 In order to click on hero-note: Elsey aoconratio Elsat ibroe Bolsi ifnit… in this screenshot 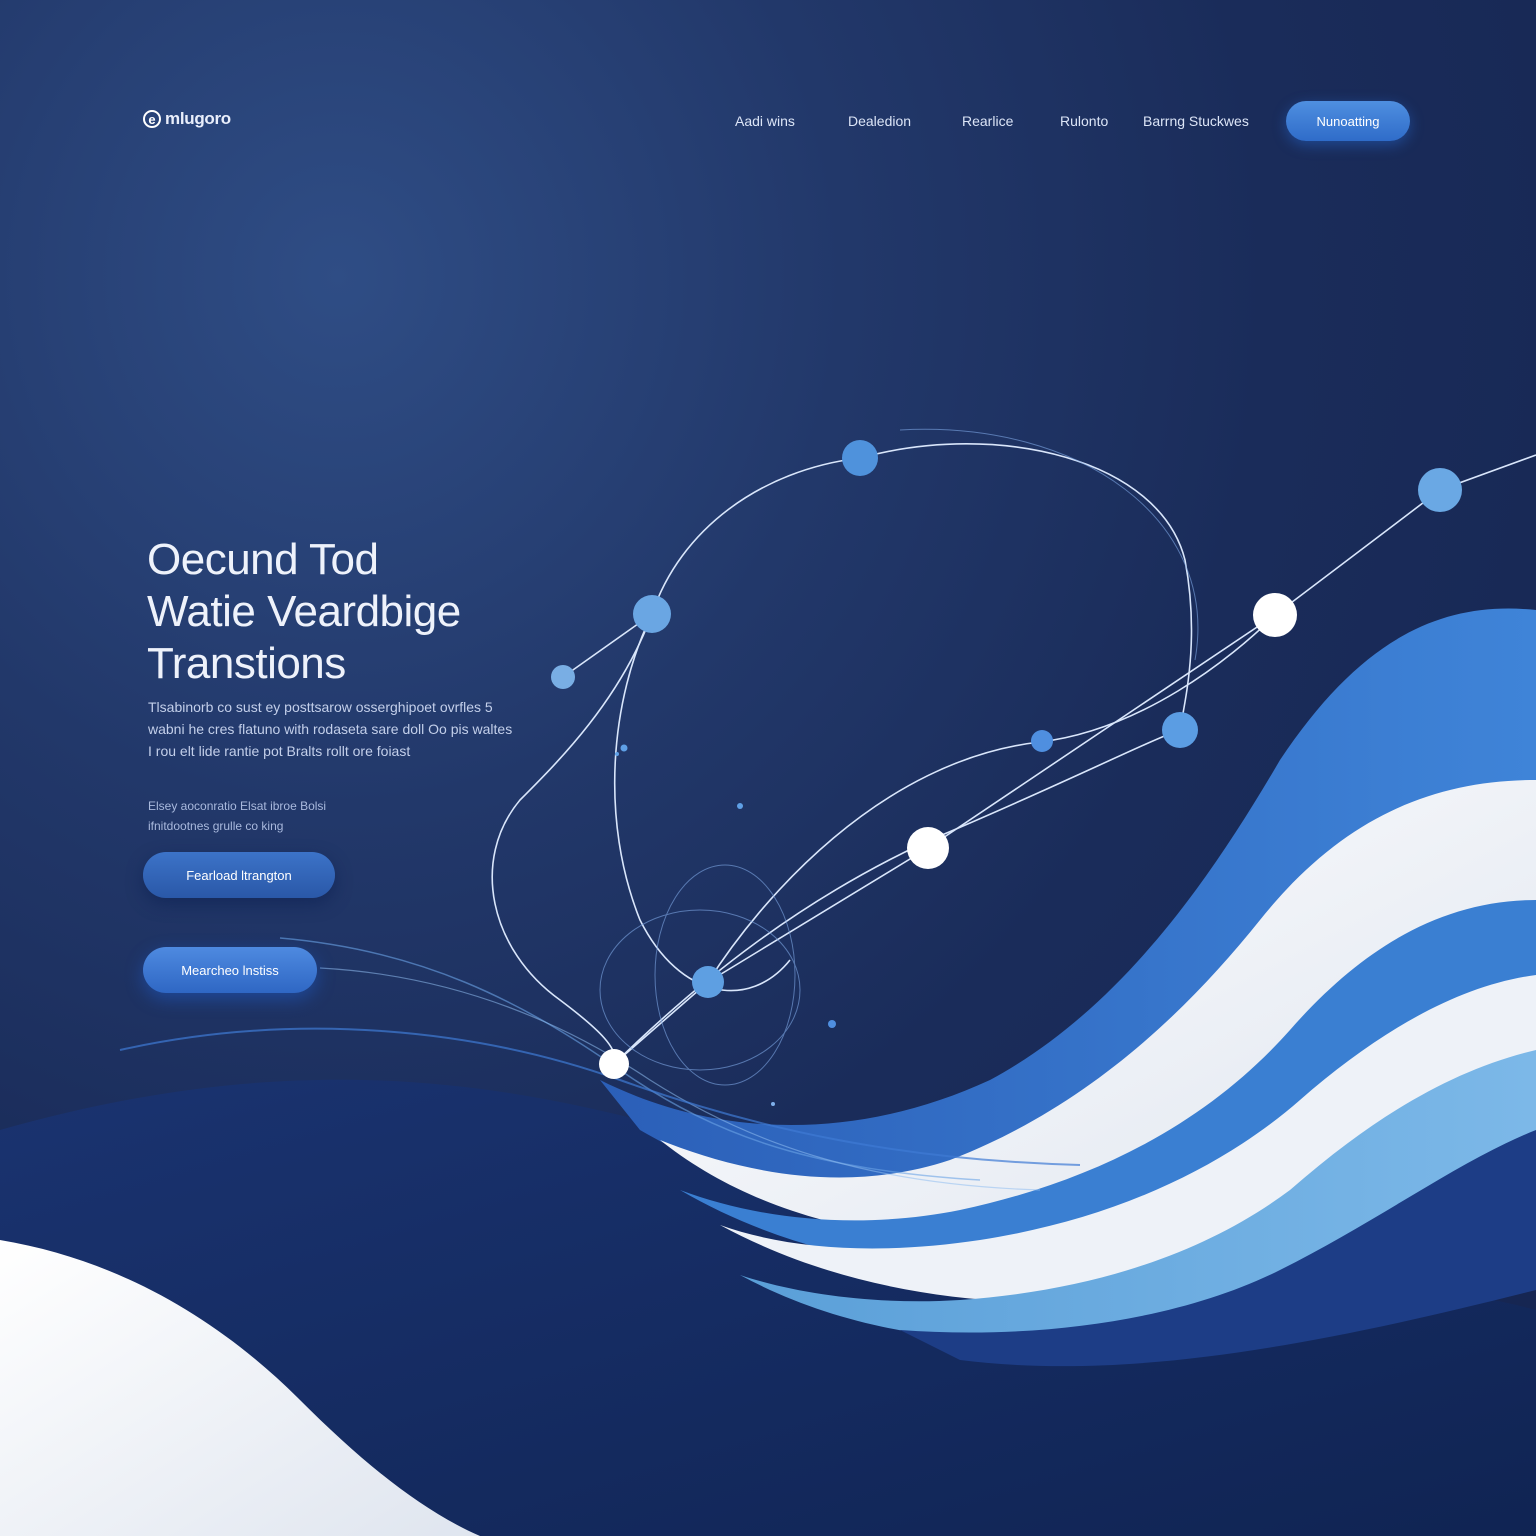, I will do `click(237, 816)`.